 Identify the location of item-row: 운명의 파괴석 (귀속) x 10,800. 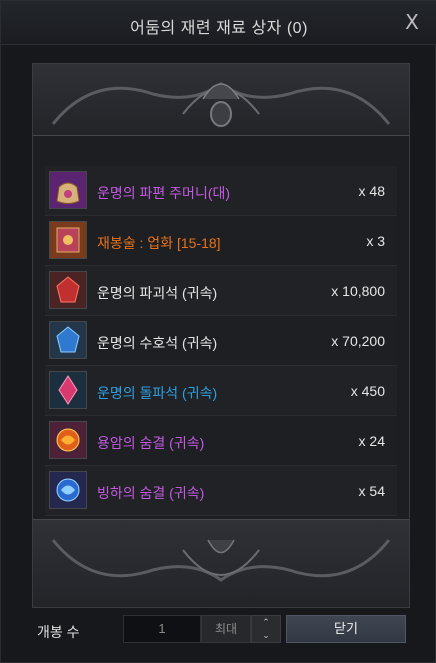
(221, 291).